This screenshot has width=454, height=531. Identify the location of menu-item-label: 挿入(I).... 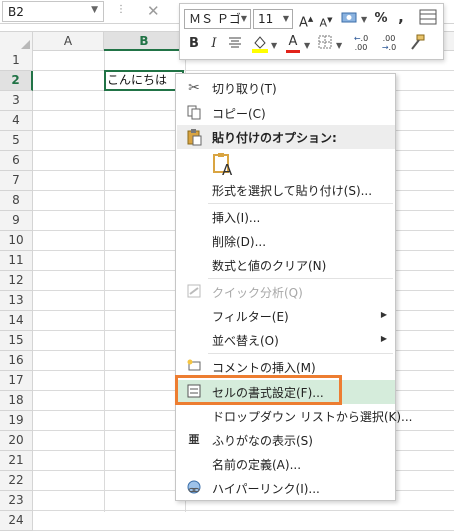
(236, 218).